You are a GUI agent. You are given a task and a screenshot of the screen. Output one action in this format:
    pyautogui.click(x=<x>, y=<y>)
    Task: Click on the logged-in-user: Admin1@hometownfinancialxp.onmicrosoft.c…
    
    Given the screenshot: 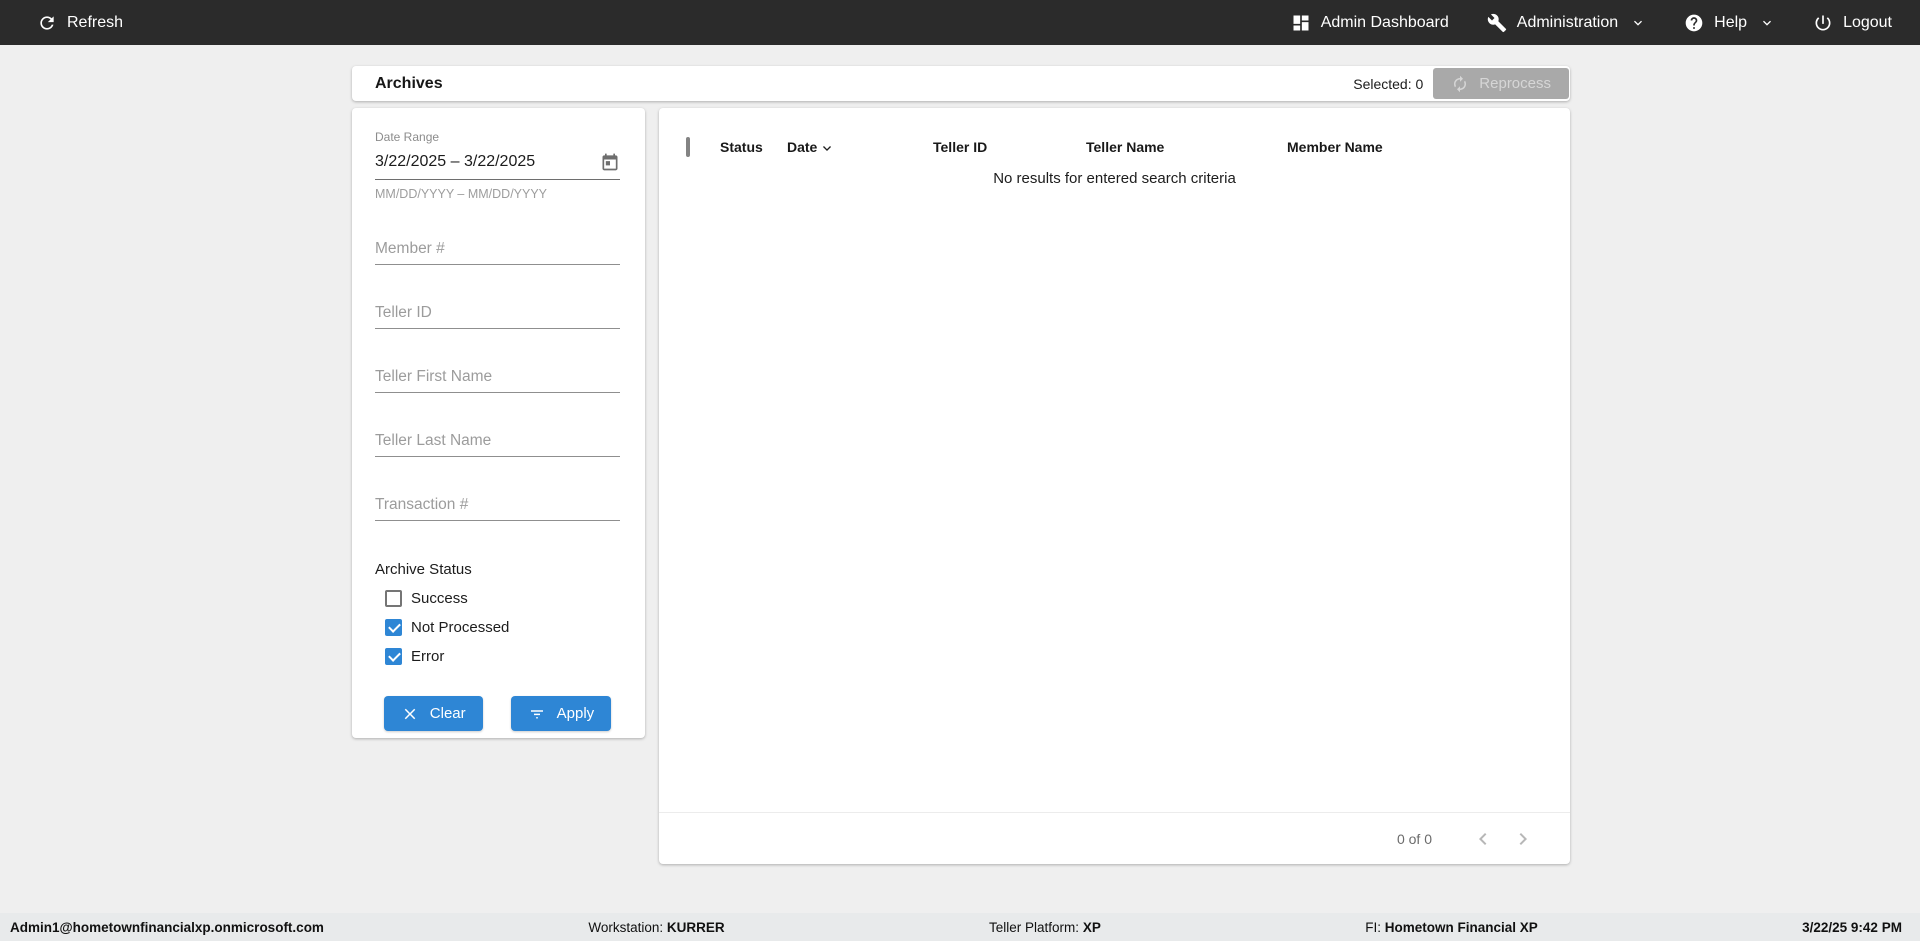 What is the action you would take?
    pyautogui.click(x=167, y=927)
    